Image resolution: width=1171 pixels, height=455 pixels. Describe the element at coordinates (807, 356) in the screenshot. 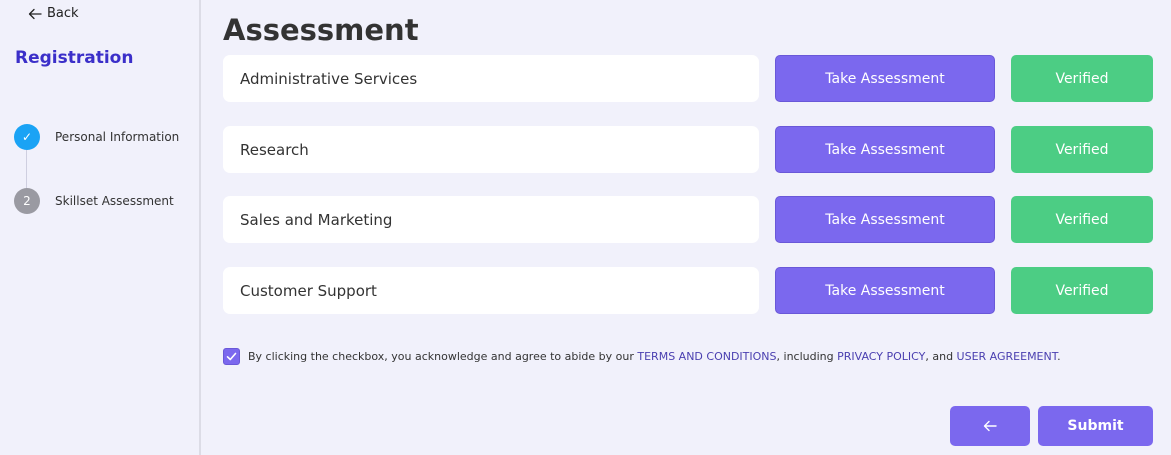

I see `agreement-text-mid1: , including` at that location.